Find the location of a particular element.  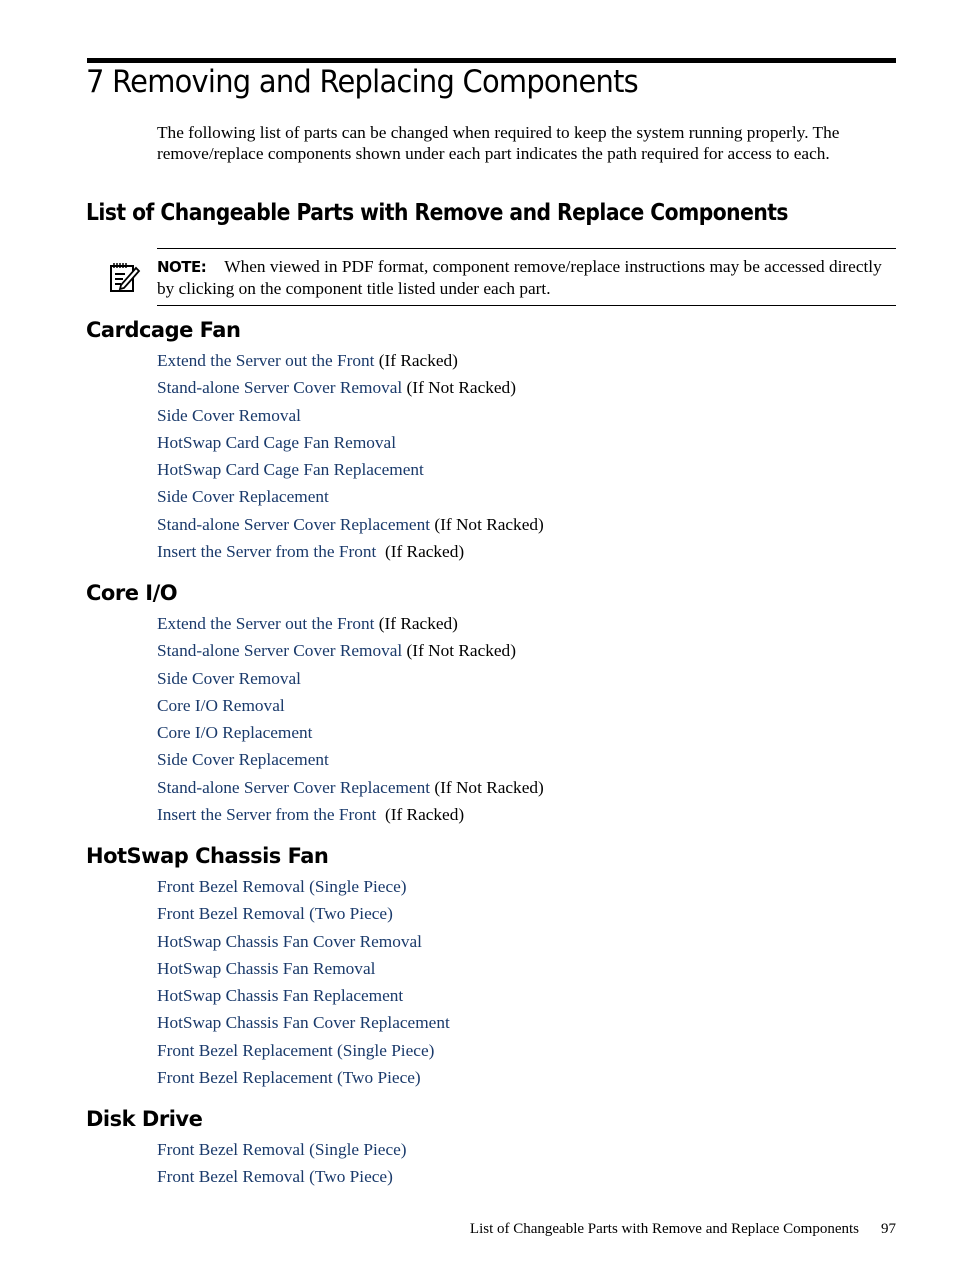

list-item: Front Bezel Replacement (Two Piece) is located at coordinates (303, 1080).